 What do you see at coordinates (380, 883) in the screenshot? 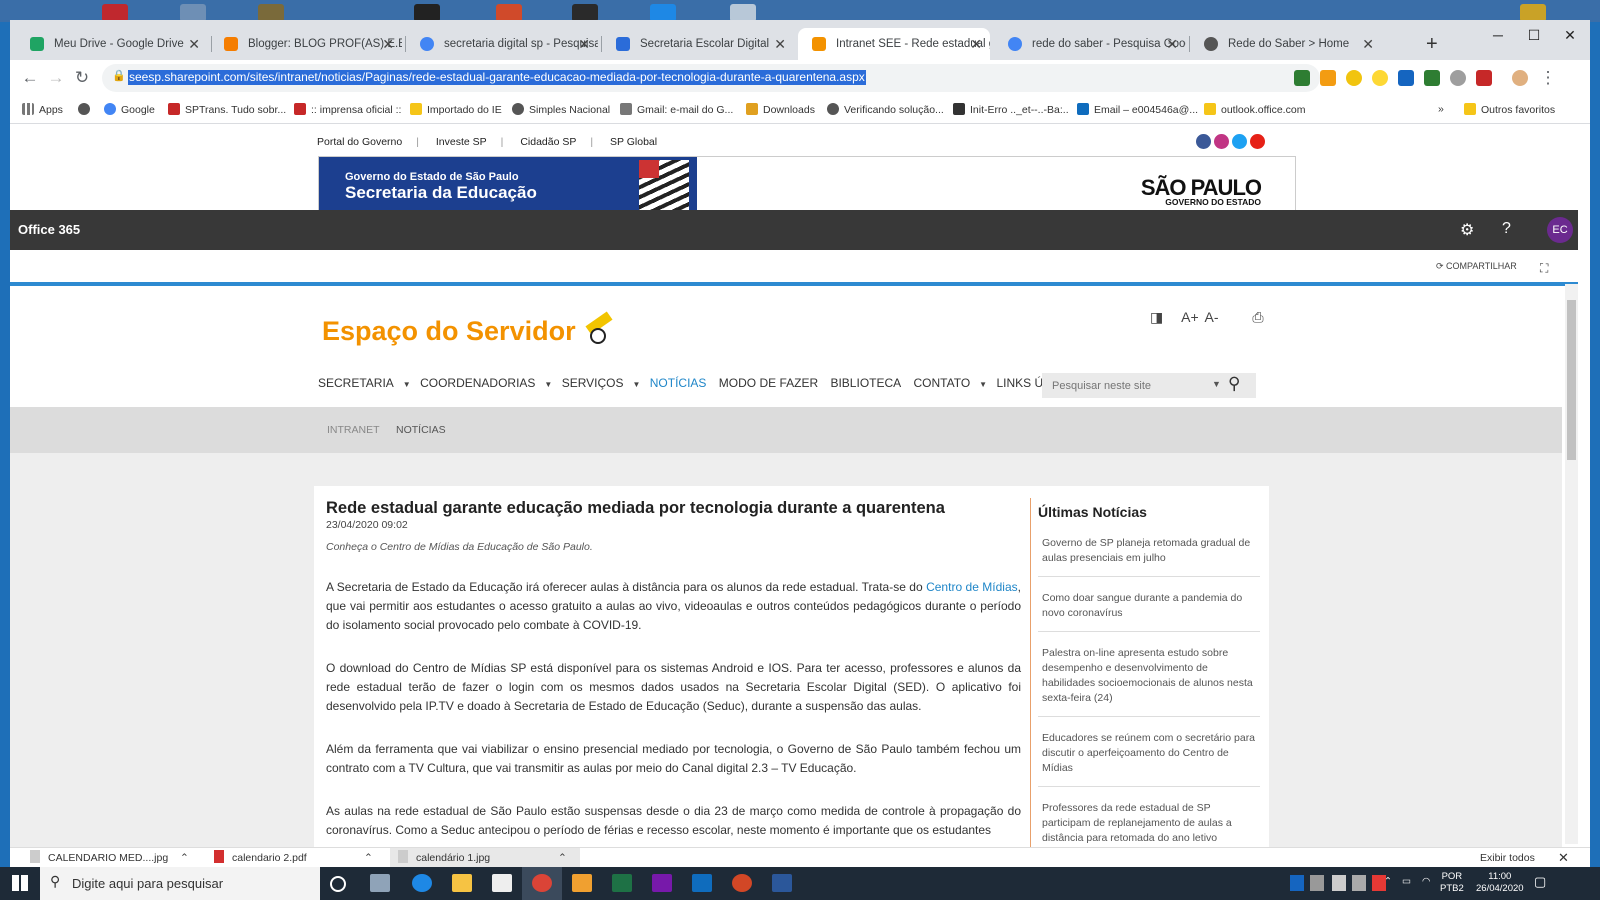
I see `task-view-icon` at bounding box center [380, 883].